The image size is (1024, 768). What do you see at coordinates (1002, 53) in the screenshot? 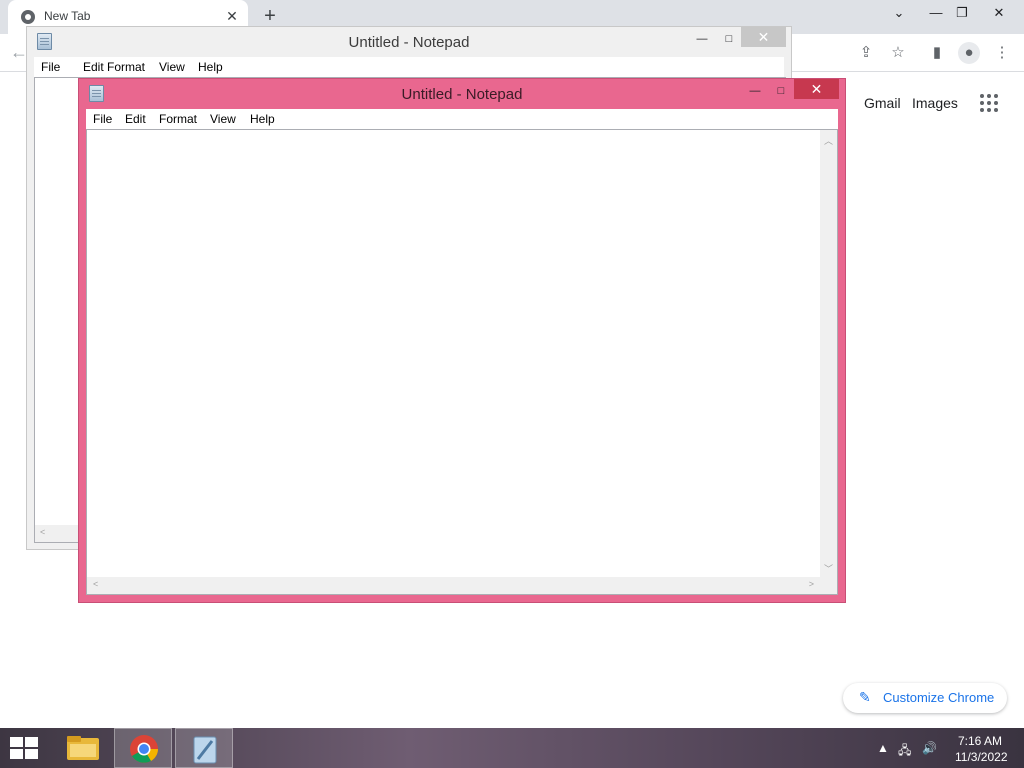
I see `chrome-menu-icon: ⋮` at bounding box center [1002, 53].